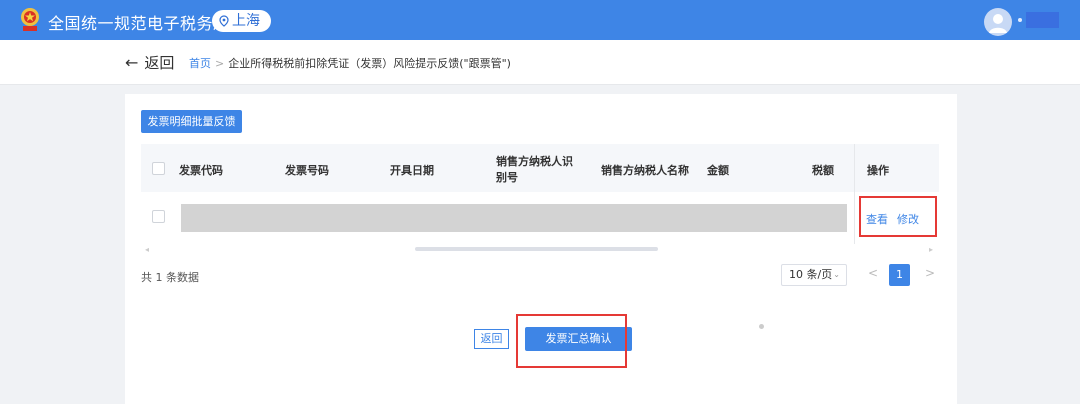  What do you see at coordinates (540, 62) in the screenshot?
I see `sub-header: ← 返回 首页 > 企业所得税税前扣除凭证（发票）风险提示反馈("跟票管")` at bounding box center [540, 62].